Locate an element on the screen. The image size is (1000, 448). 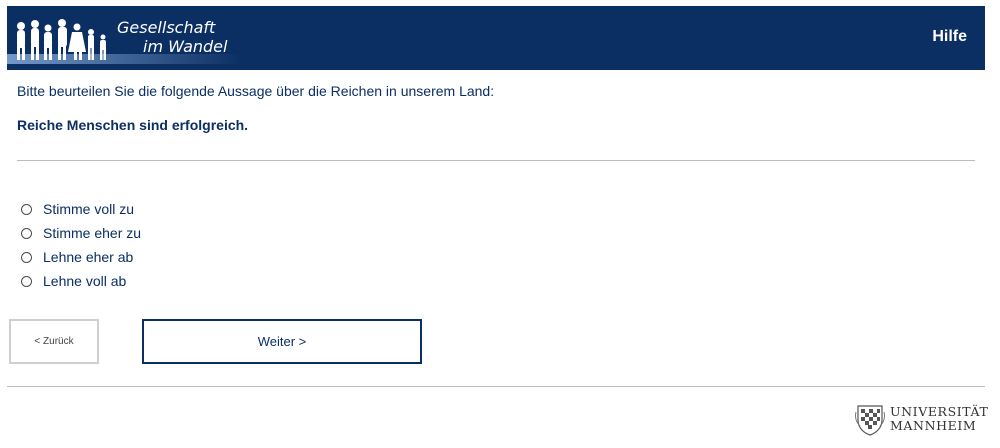
option-stimme-eher-zu: Stimme eher zu is located at coordinates (81, 233).